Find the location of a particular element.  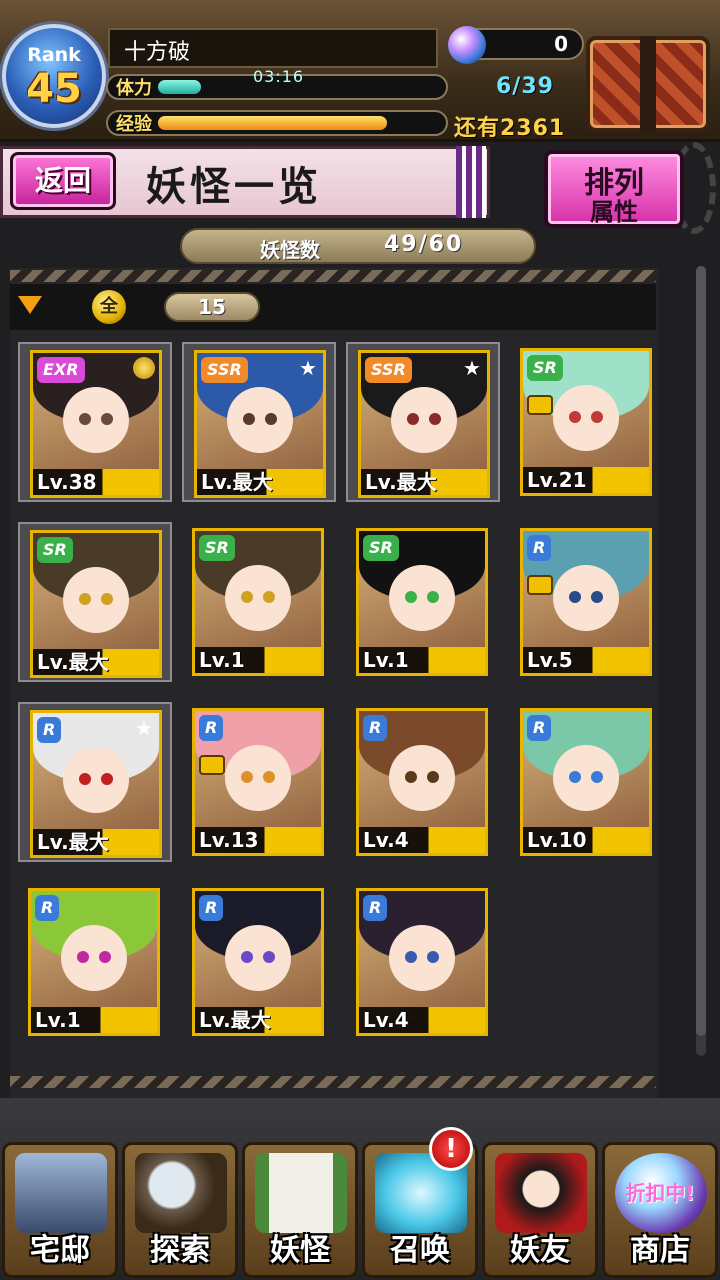

element-all-icon: 全 is located at coordinates (109, 307).